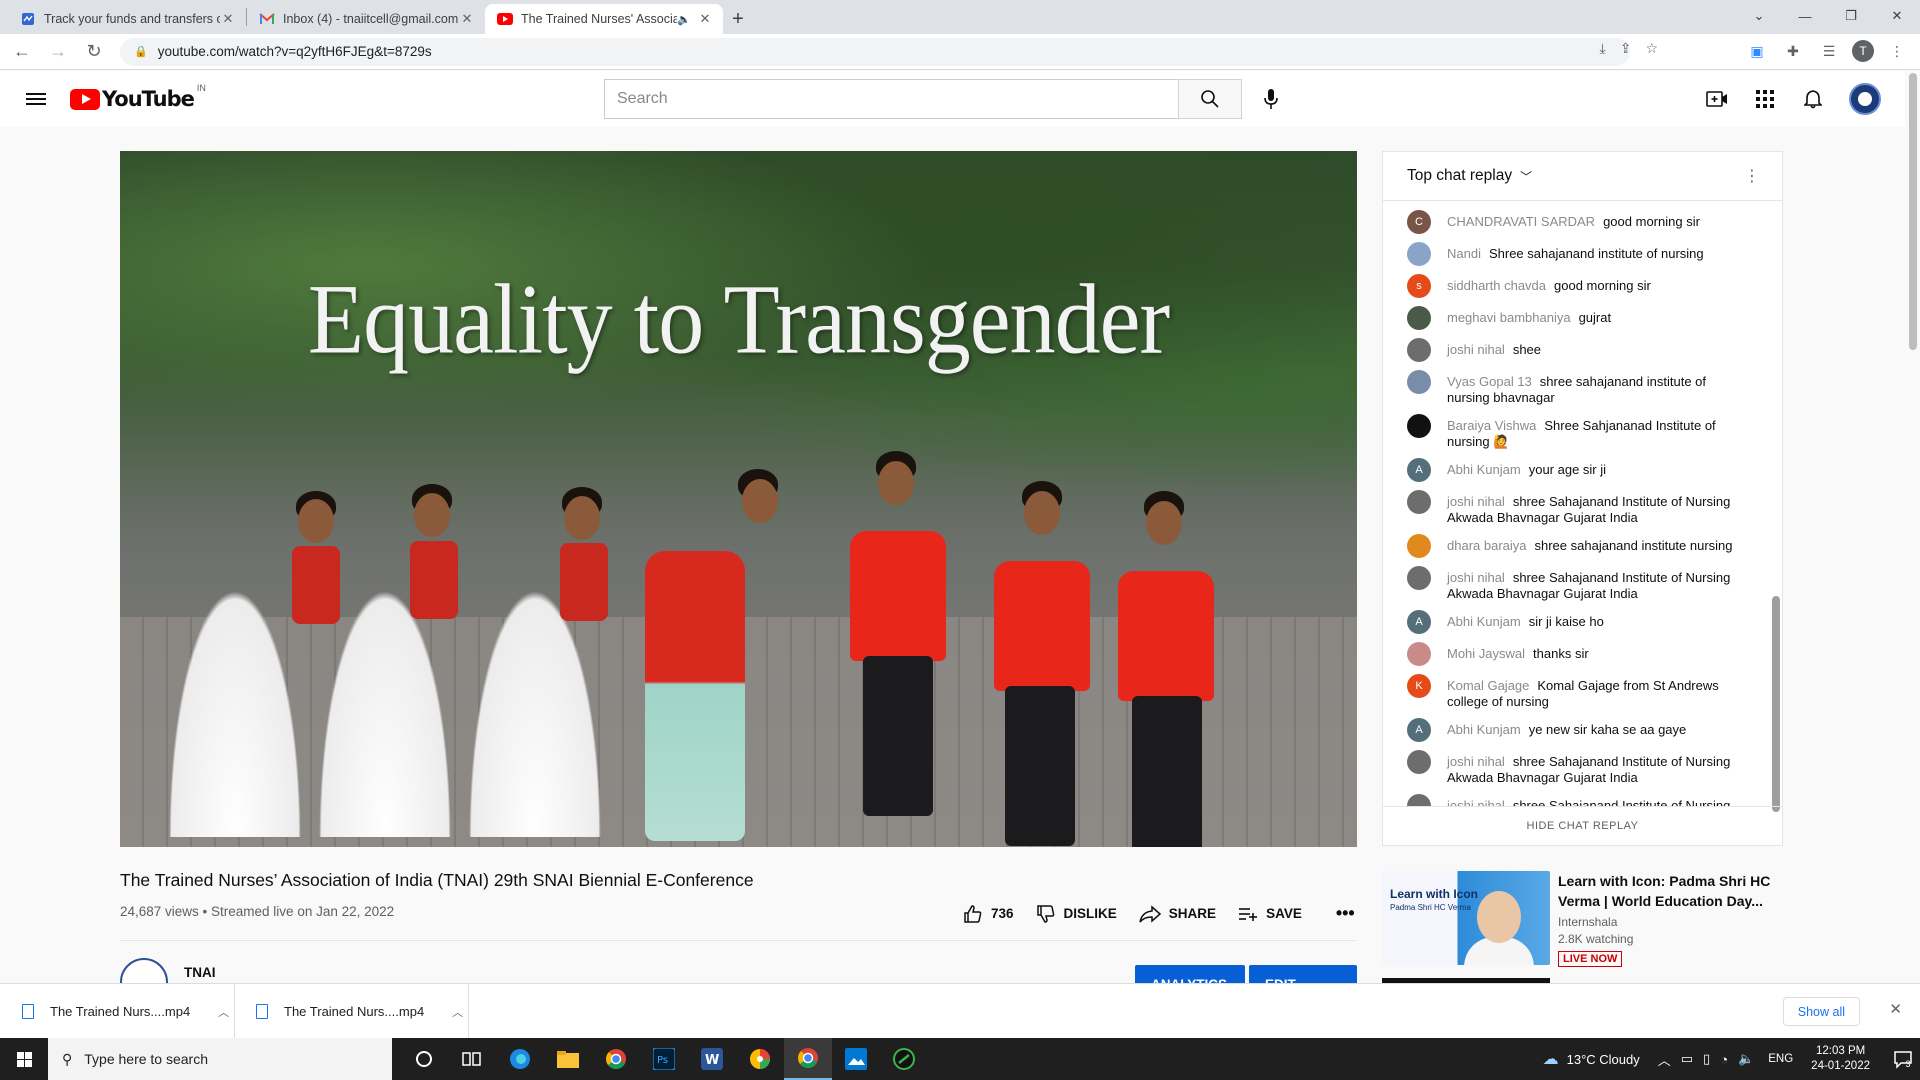 The image size is (1920, 1080). Describe the element at coordinates (1759, 16) in the screenshot. I see `tab-search-icon: ⌄` at that location.